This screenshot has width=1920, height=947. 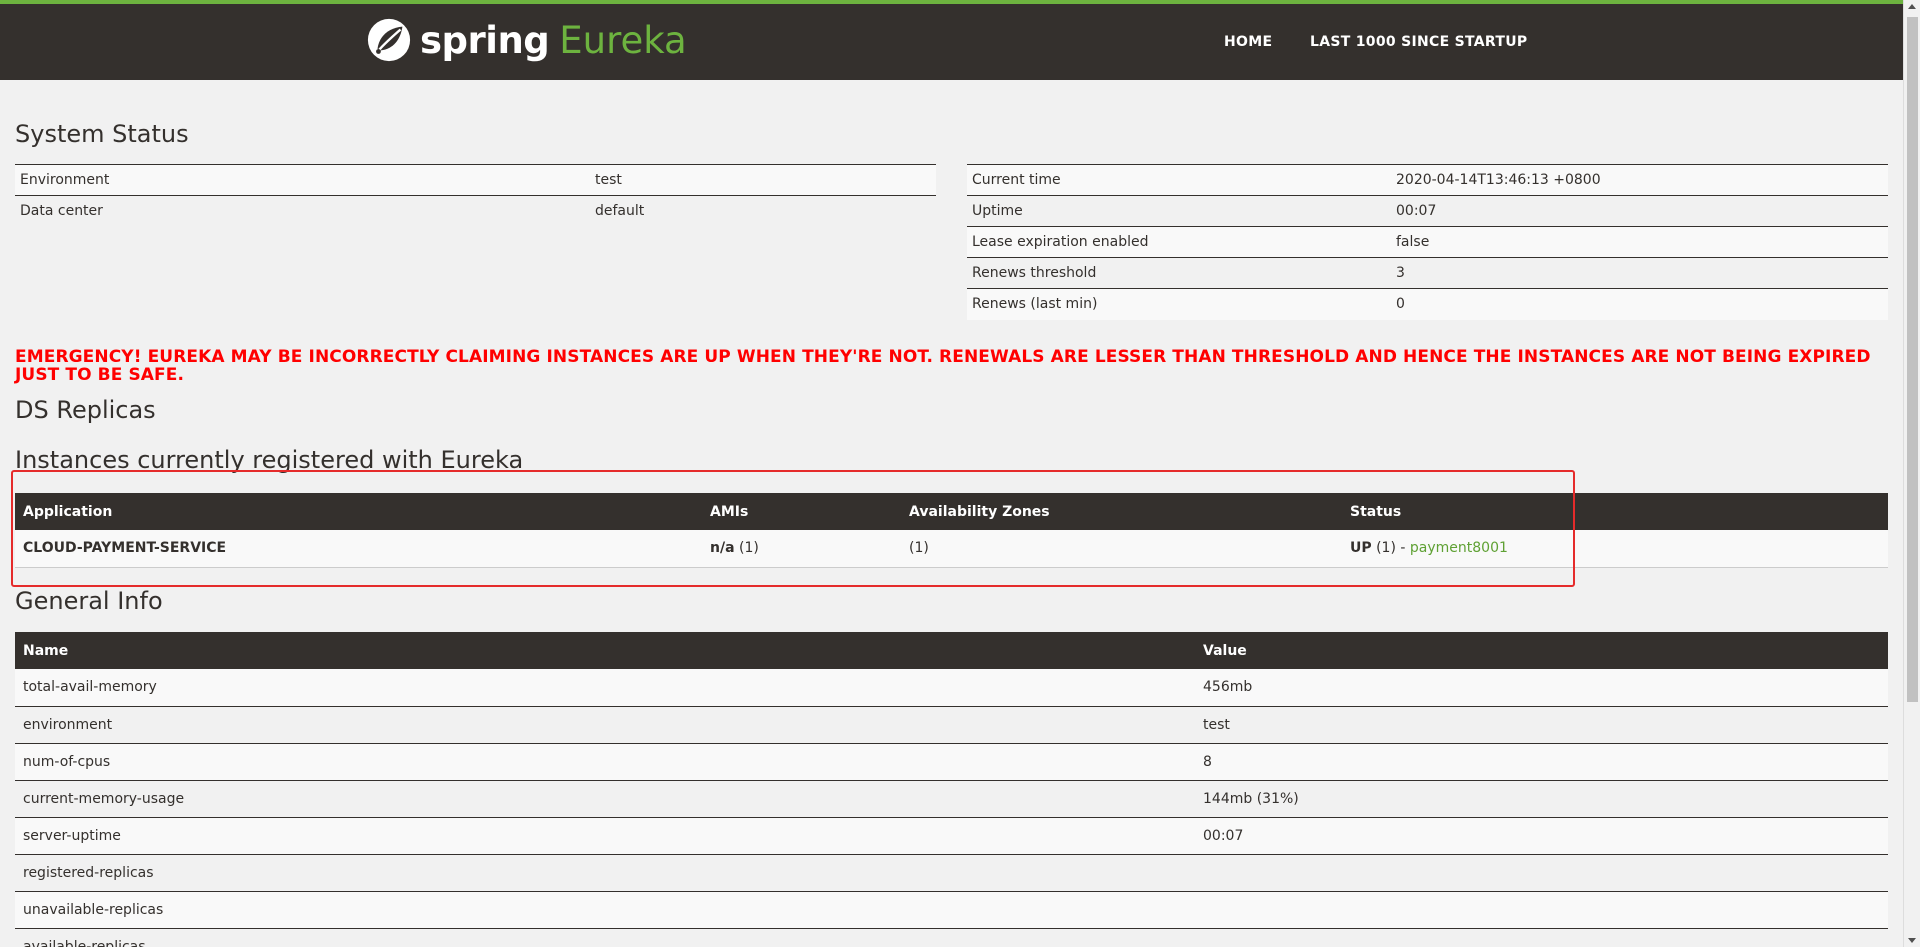 I want to click on status-key: Uptime, so click(x=1179, y=211).